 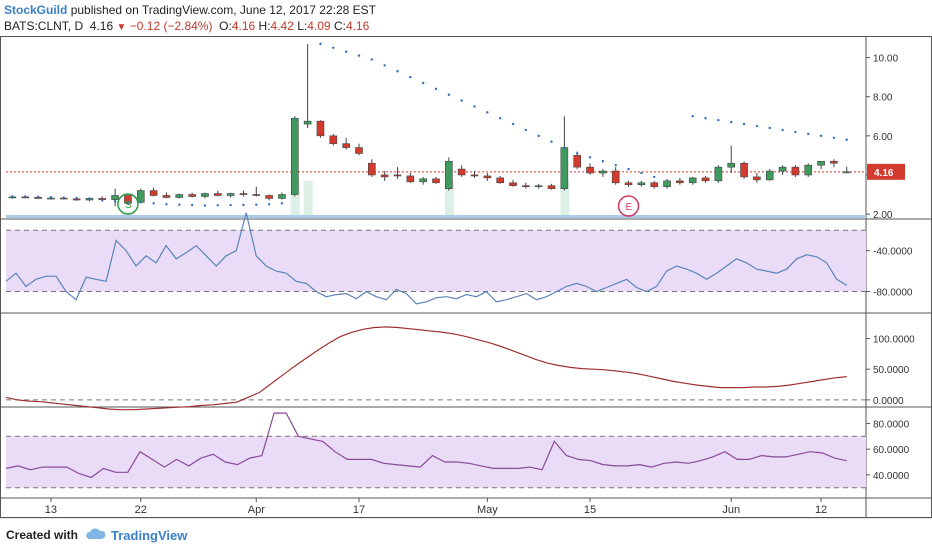 What do you see at coordinates (128, 205) in the screenshot?
I see `signal-start-glyph: S` at bounding box center [128, 205].